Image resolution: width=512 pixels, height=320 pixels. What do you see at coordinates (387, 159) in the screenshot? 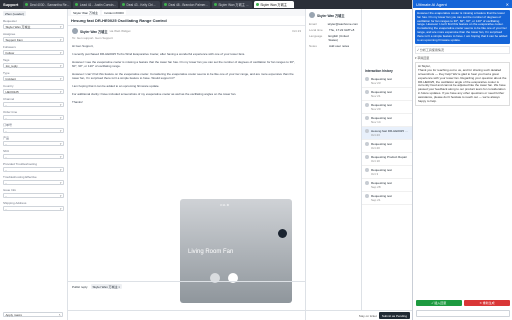
I see `history-item: Requesting Product Repair Oct 10` at bounding box center [387, 159].